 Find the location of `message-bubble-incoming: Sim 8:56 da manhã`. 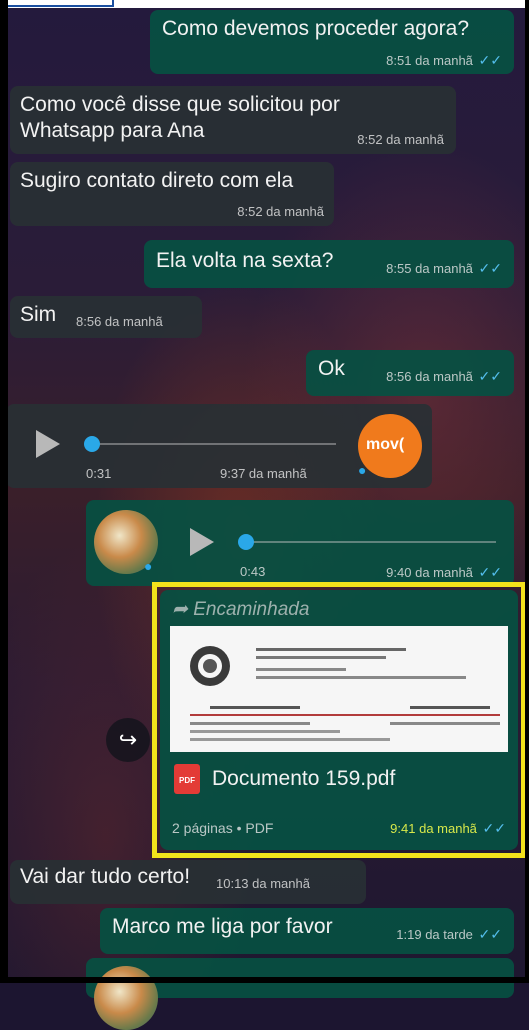

message-bubble-incoming: Sim 8:56 da manhã is located at coordinates (106, 317).